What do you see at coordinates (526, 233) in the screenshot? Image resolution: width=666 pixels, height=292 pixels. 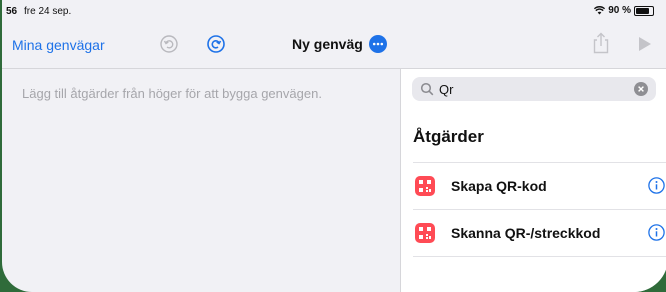 I see `action-label: Skanna QR-/streckkod` at bounding box center [526, 233].